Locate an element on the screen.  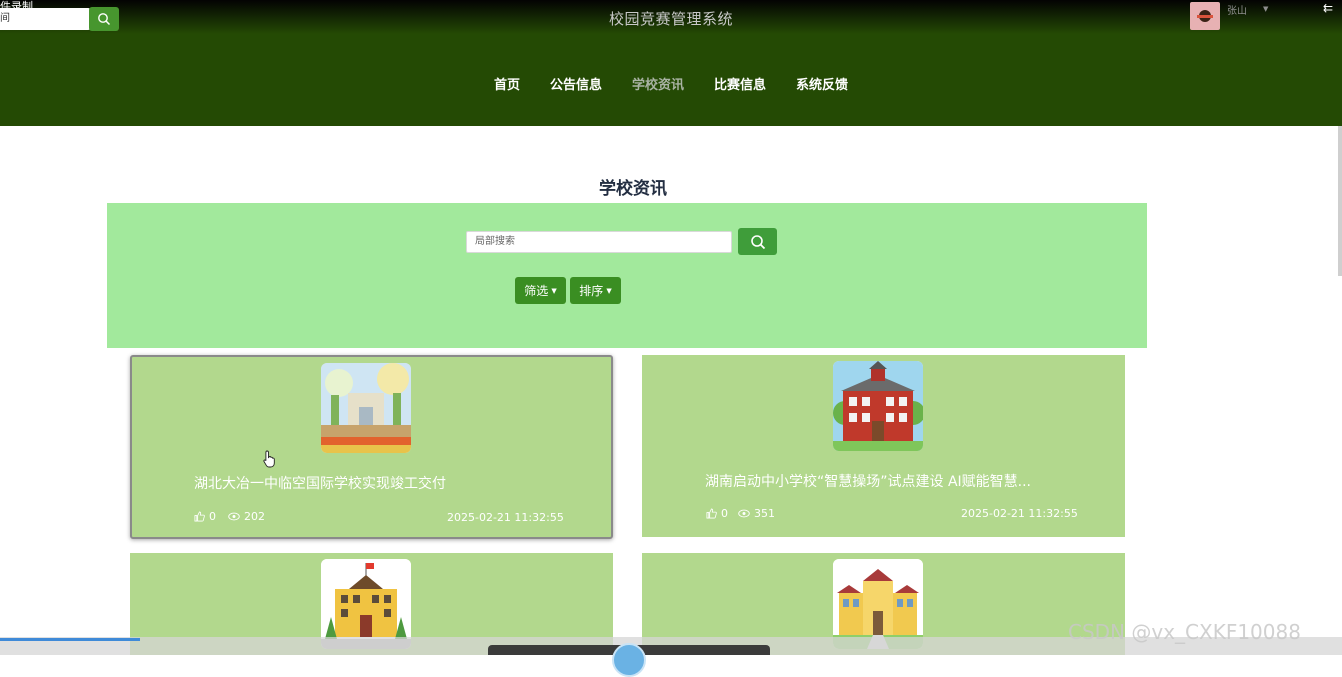
nav-item-home: 首页 is located at coordinates (507, 86).